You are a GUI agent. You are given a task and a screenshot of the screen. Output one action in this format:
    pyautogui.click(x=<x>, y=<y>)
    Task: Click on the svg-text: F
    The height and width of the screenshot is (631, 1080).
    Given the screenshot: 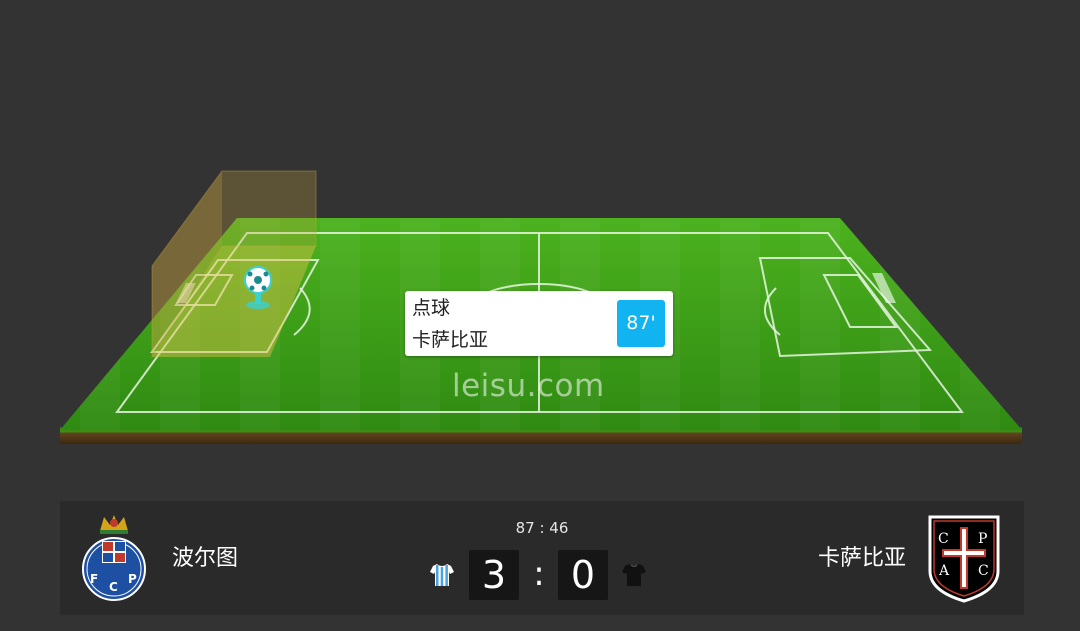 What is the action you would take?
    pyautogui.click(x=94, y=579)
    